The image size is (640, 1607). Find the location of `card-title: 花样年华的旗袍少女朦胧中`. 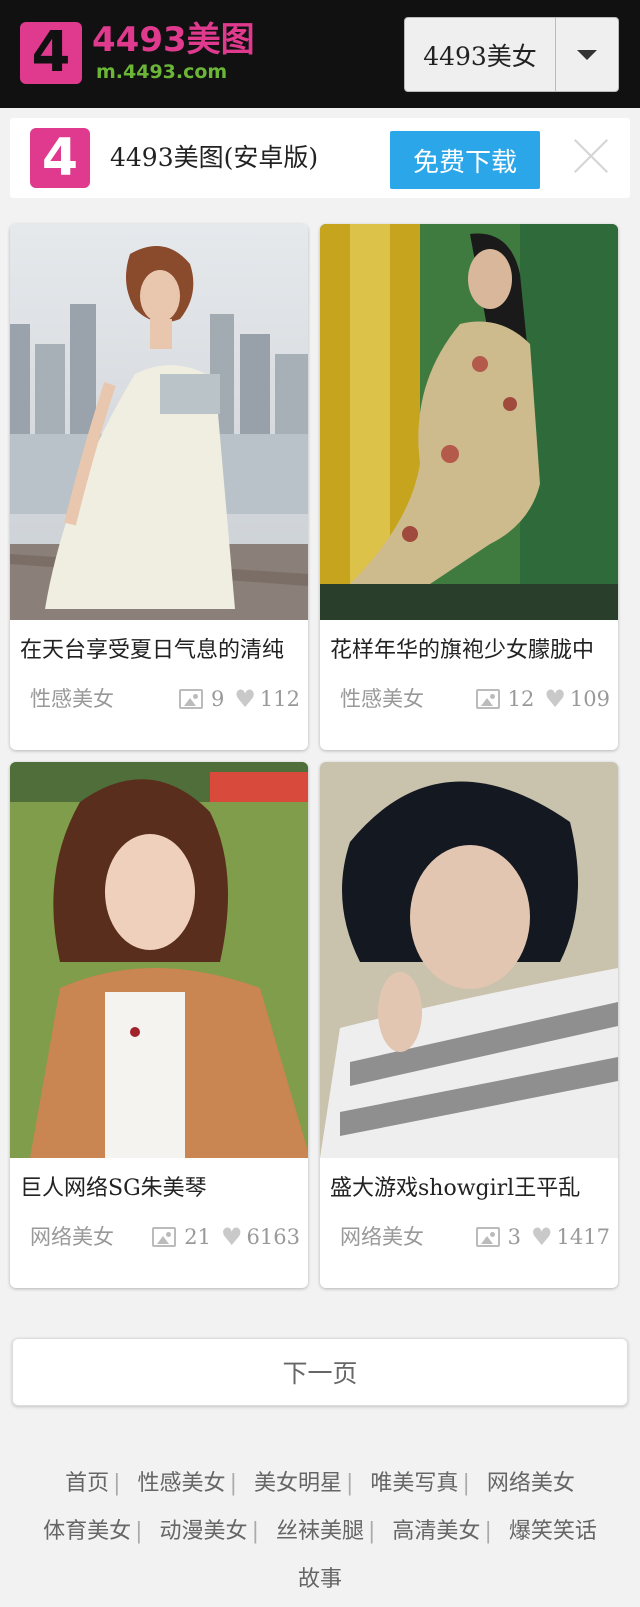

card-title: 花样年华的旗袍少女朦胧中 is located at coordinates (471, 651).